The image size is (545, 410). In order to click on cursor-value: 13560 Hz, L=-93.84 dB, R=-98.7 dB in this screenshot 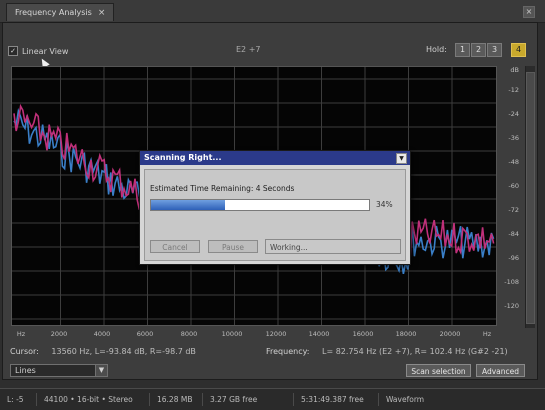, I will do `click(123, 351)`.